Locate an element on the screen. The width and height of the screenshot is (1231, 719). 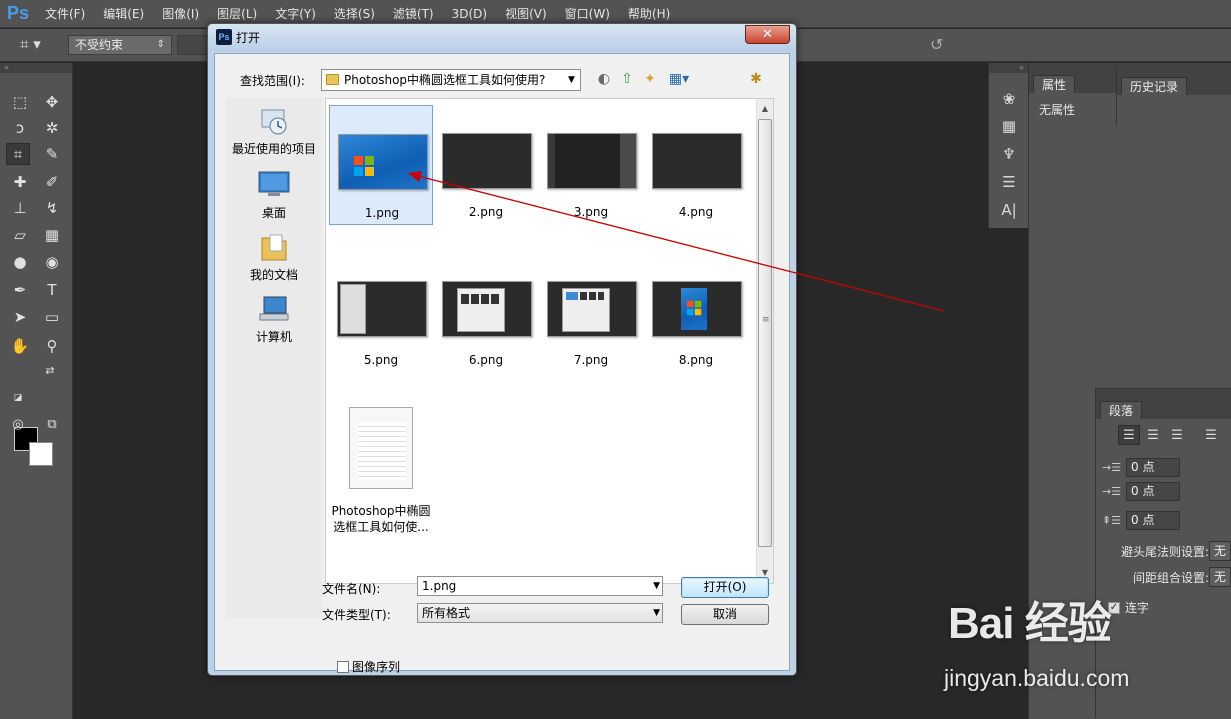
align-center-icon: ☰ is located at coordinates (1153, 435).